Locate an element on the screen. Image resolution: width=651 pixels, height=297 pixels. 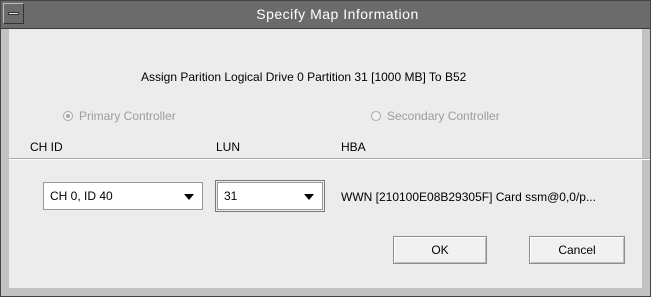
primary-controller-radio: Primary Controller is located at coordinates (119, 116).